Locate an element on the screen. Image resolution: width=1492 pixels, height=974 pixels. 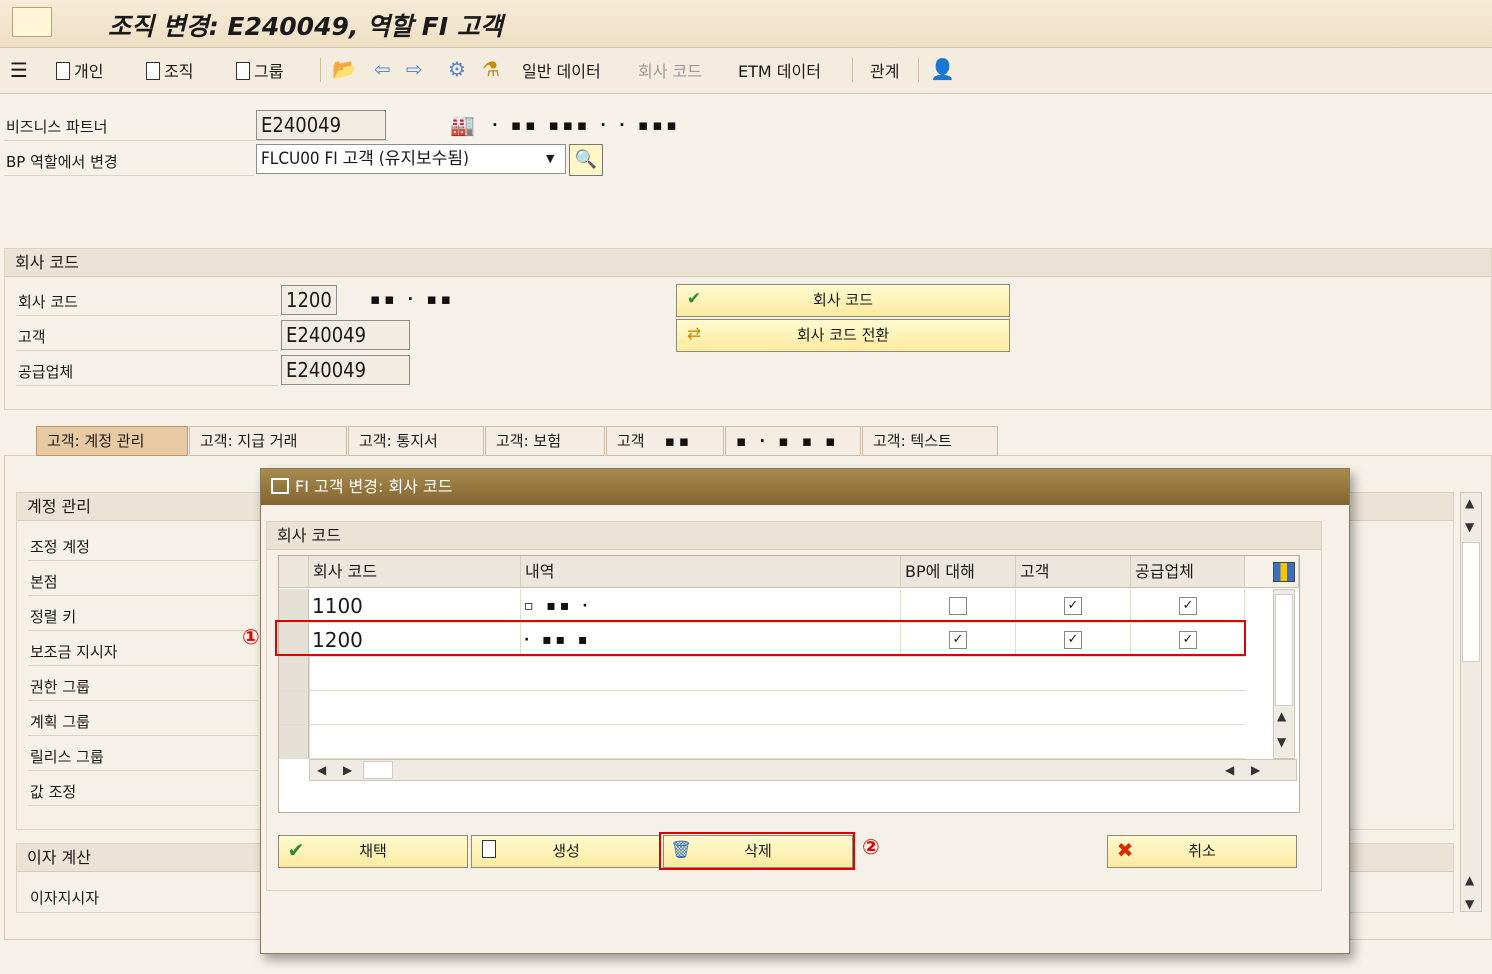
checkbox-vendor: ✓ is located at coordinates (1188, 606).